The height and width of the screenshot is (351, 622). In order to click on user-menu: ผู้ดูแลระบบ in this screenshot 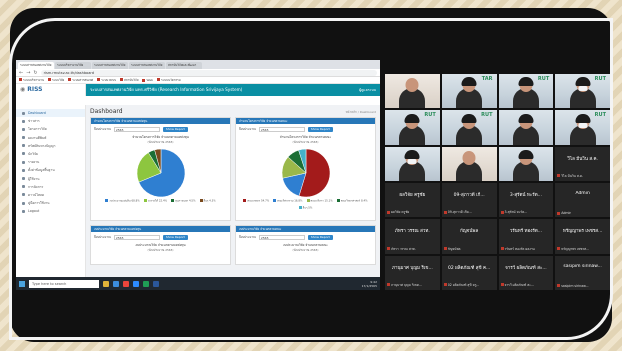, I will do `click(367, 90)`.